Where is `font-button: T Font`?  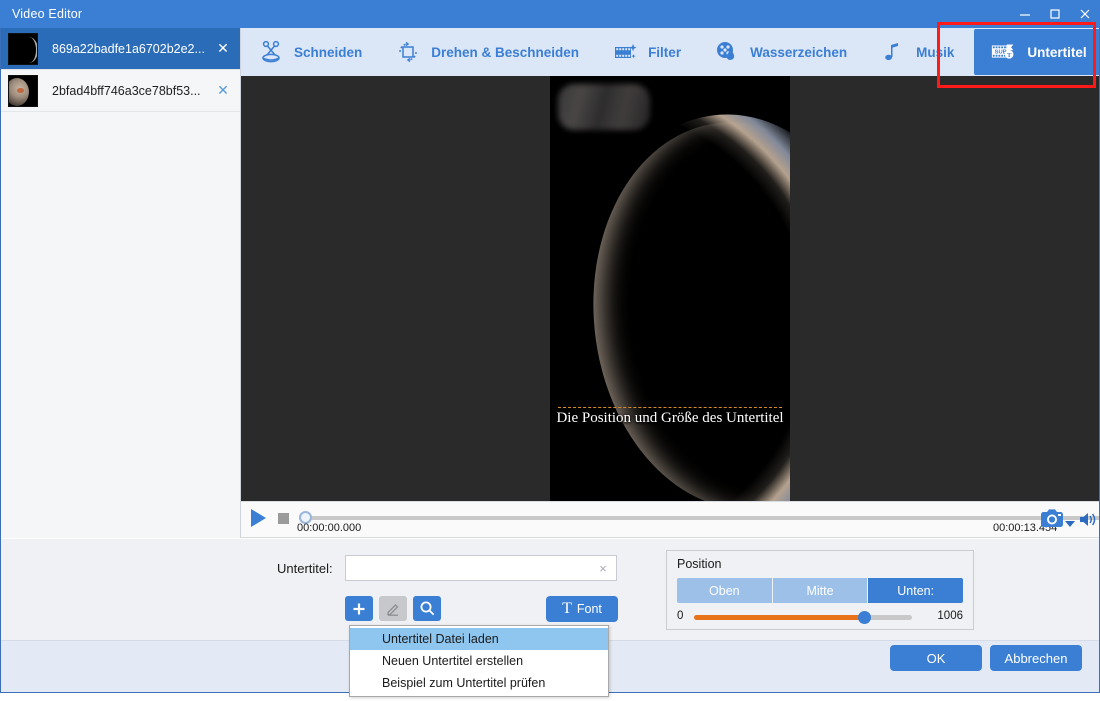 font-button: T Font is located at coordinates (582, 609).